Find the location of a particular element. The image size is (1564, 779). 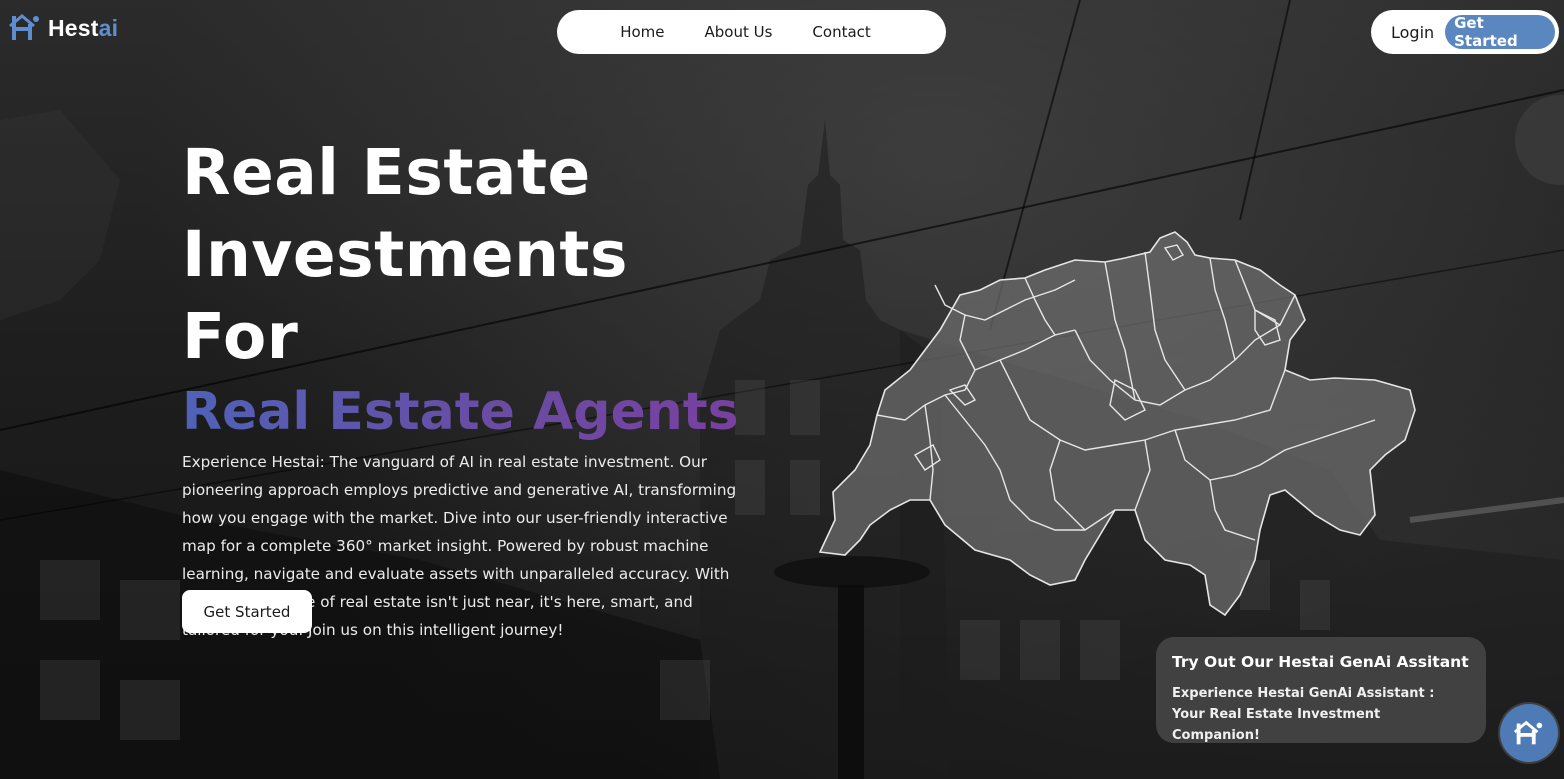

brand-name-part2: ai is located at coordinates (108, 27).